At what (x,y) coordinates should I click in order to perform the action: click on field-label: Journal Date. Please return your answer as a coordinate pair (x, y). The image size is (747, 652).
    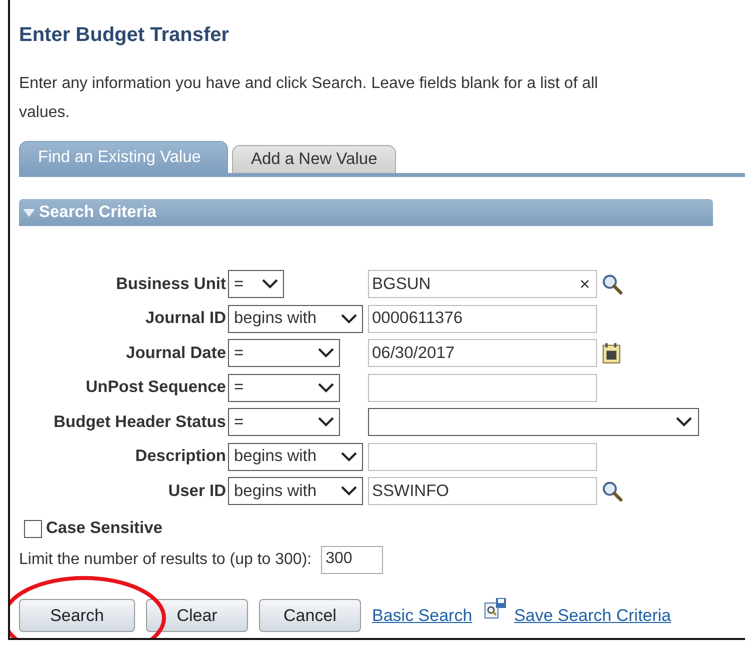
    Looking at the image, I should click on (176, 353).